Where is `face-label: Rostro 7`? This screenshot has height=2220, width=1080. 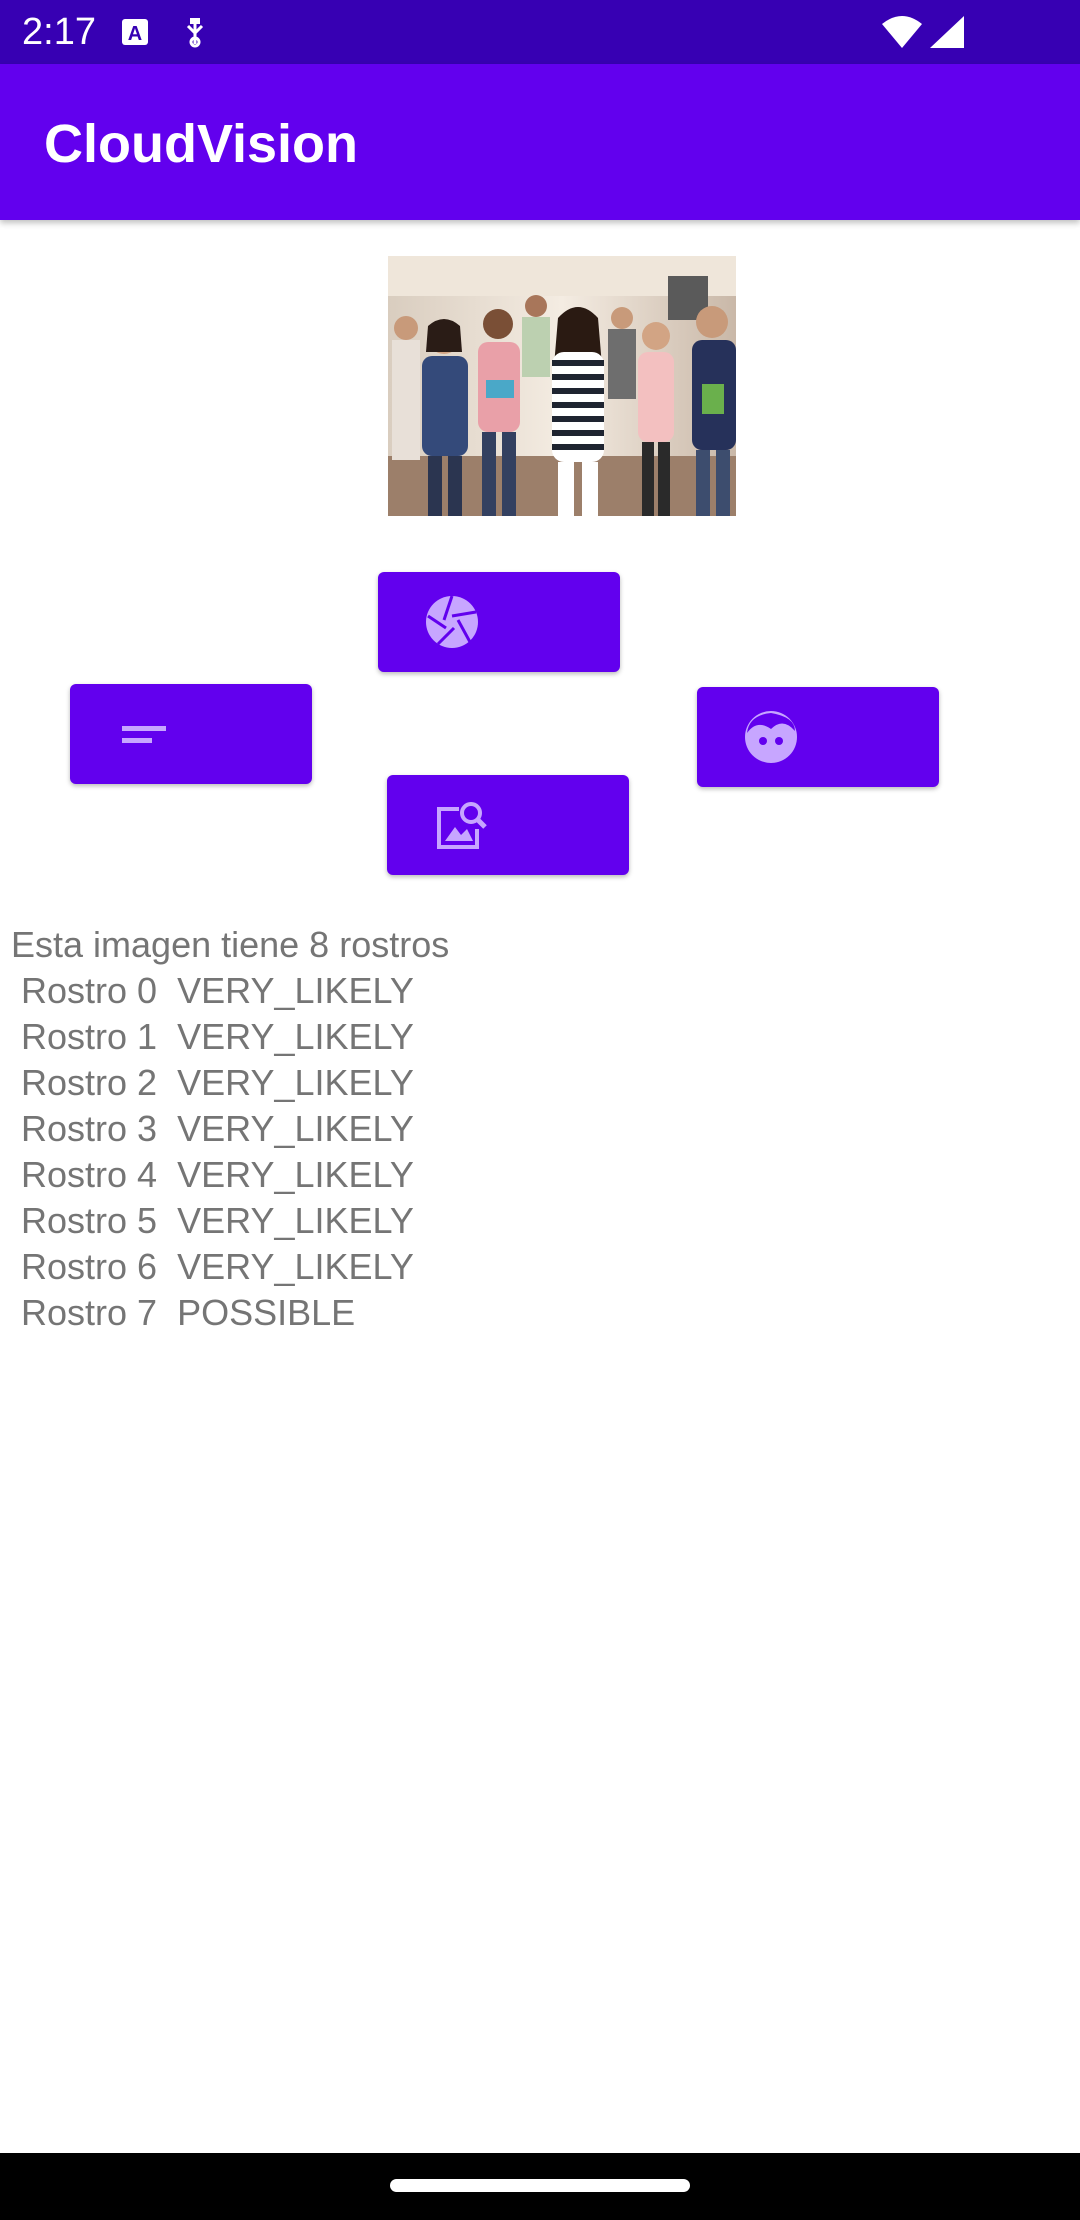
face-label: Rostro 7 is located at coordinates (89, 1312).